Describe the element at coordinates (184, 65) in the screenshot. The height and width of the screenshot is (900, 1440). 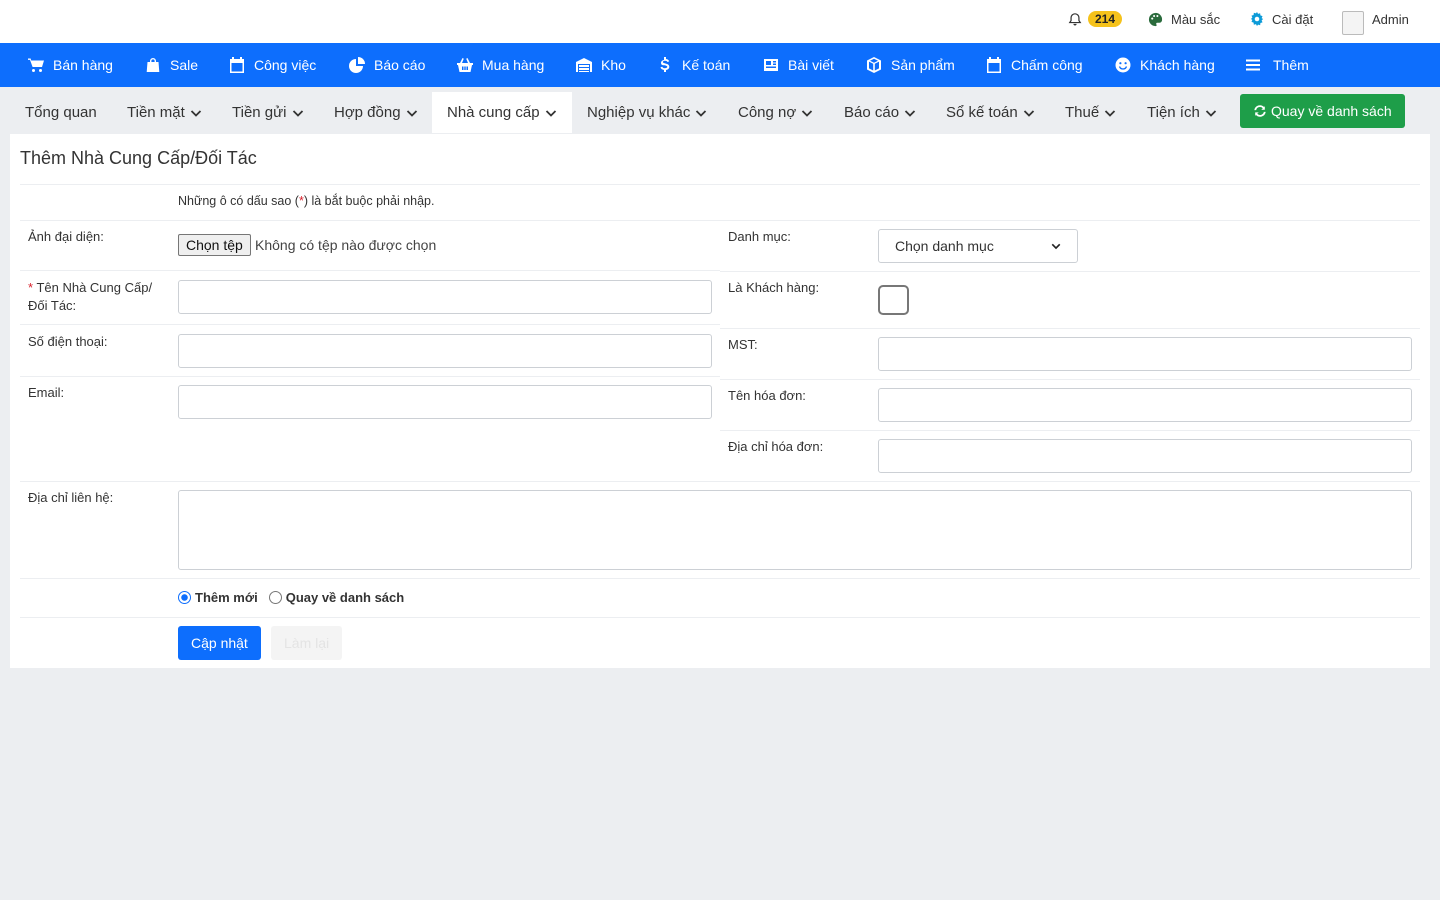
I see `nav-label: Sale` at that location.